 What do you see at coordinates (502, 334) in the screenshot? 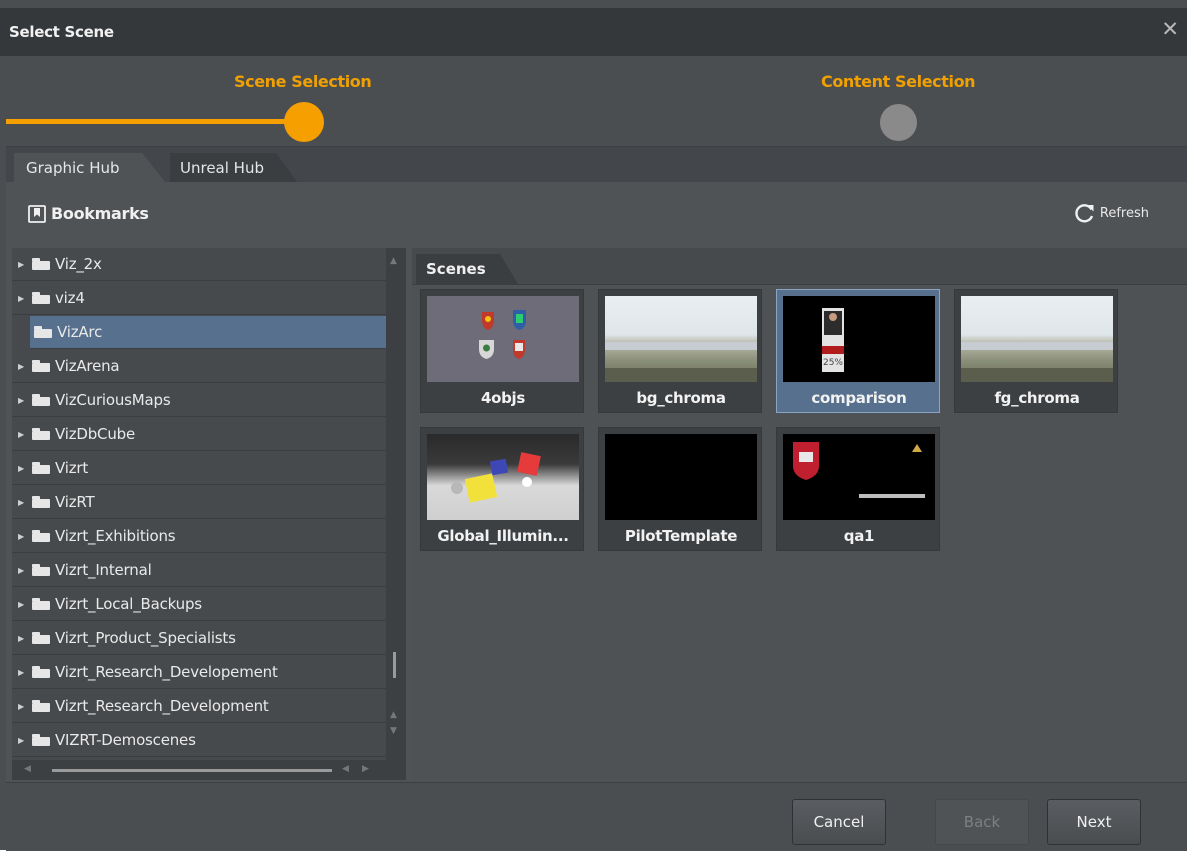
I see `scene-4objs-preview` at bounding box center [502, 334].